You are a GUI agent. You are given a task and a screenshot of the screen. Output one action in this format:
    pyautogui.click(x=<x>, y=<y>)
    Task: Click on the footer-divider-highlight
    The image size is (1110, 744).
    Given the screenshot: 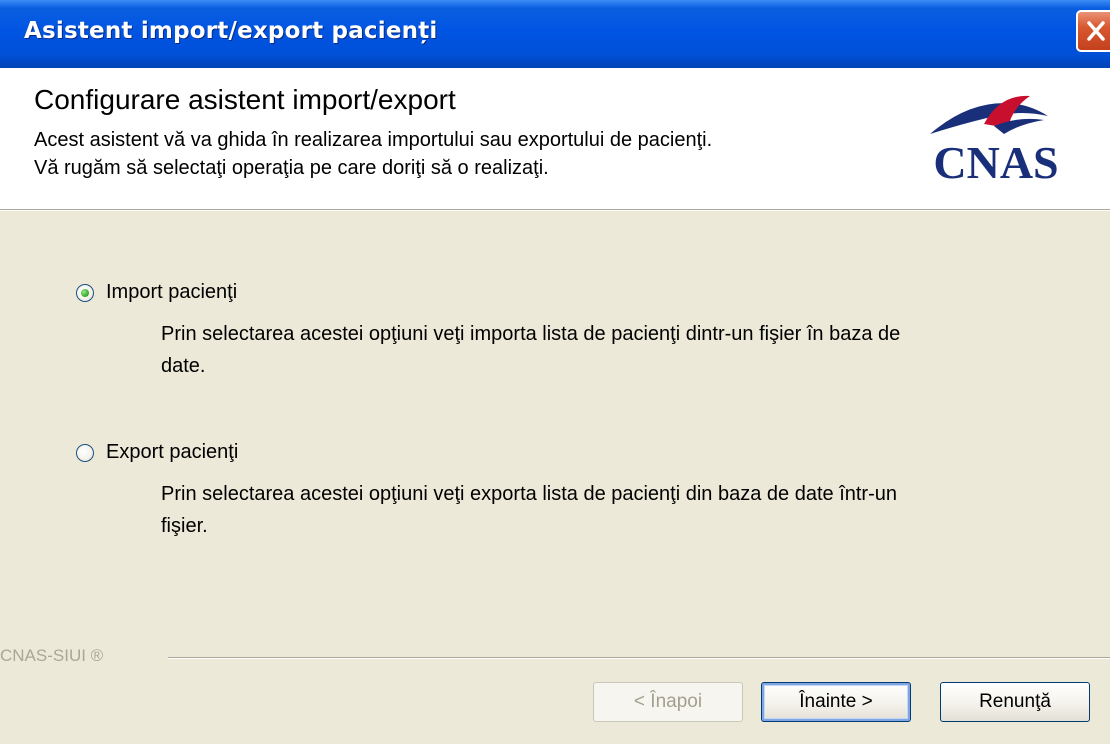 What is the action you would take?
    pyautogui.click(x=639, y=658)
    